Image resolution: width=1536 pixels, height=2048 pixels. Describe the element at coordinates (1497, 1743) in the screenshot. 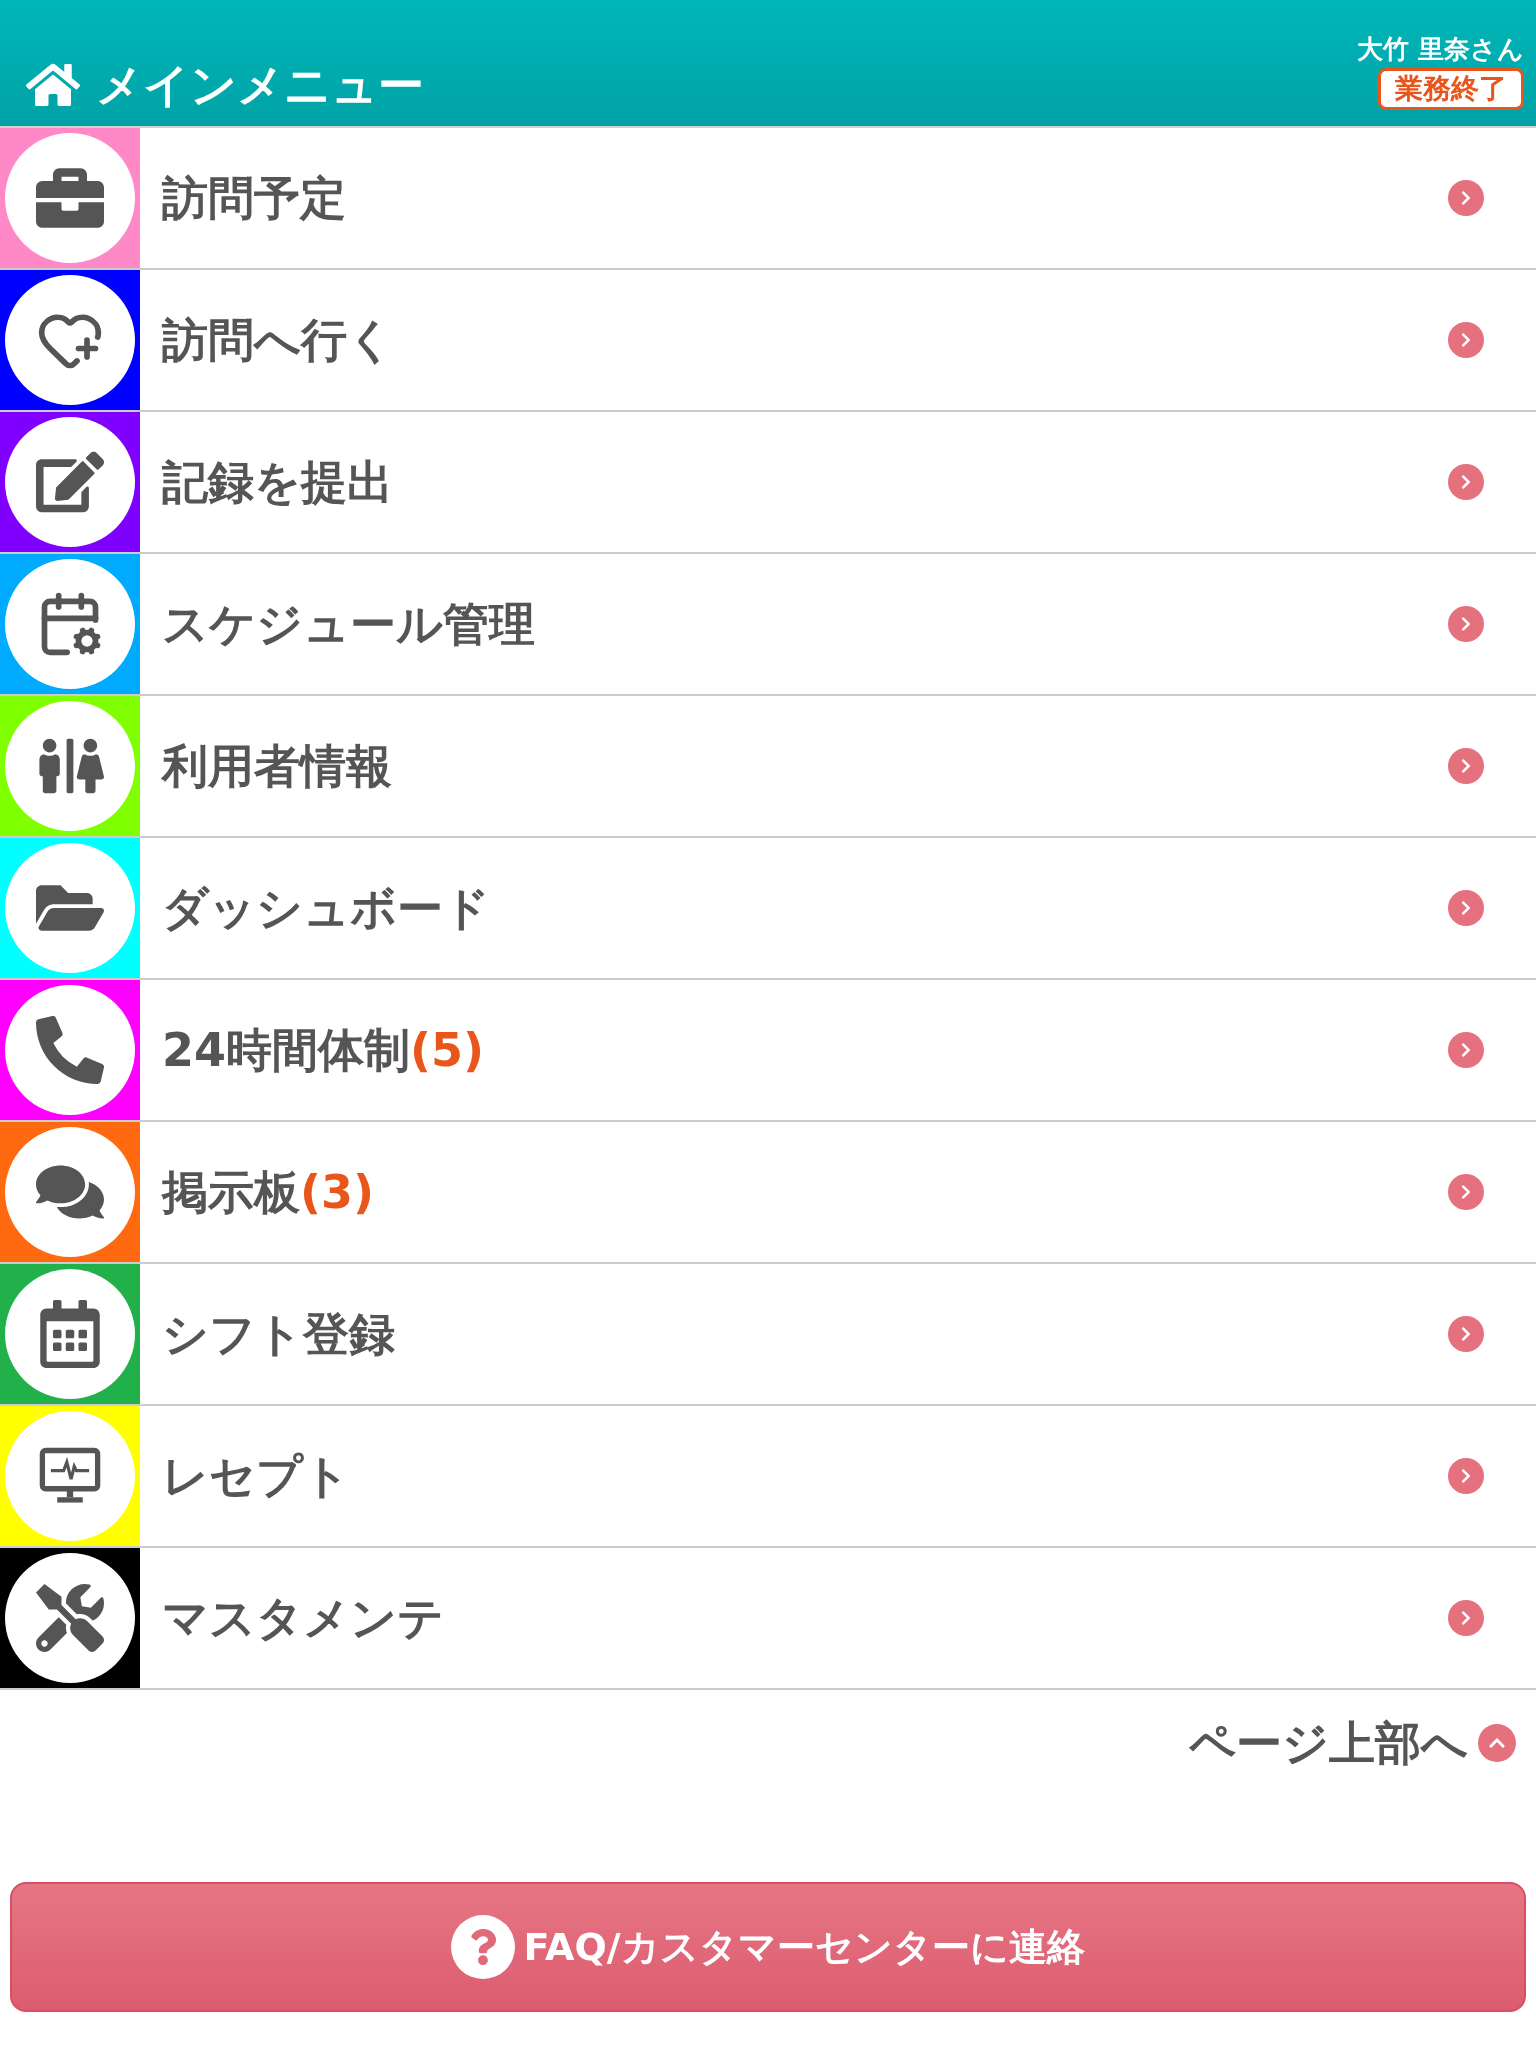

I see `chevron-up-icon` at that location.